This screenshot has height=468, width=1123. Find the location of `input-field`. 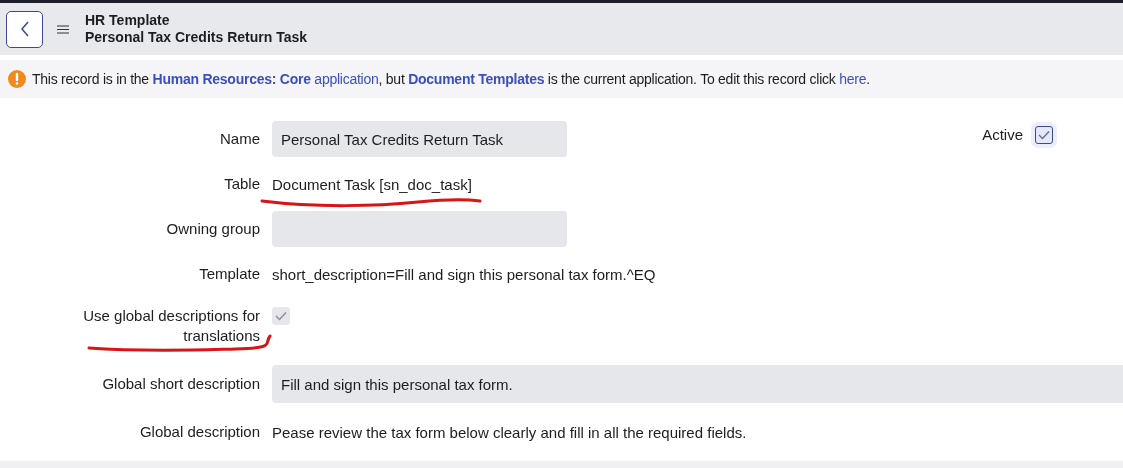

input-field is located at coordinates (419, 229).